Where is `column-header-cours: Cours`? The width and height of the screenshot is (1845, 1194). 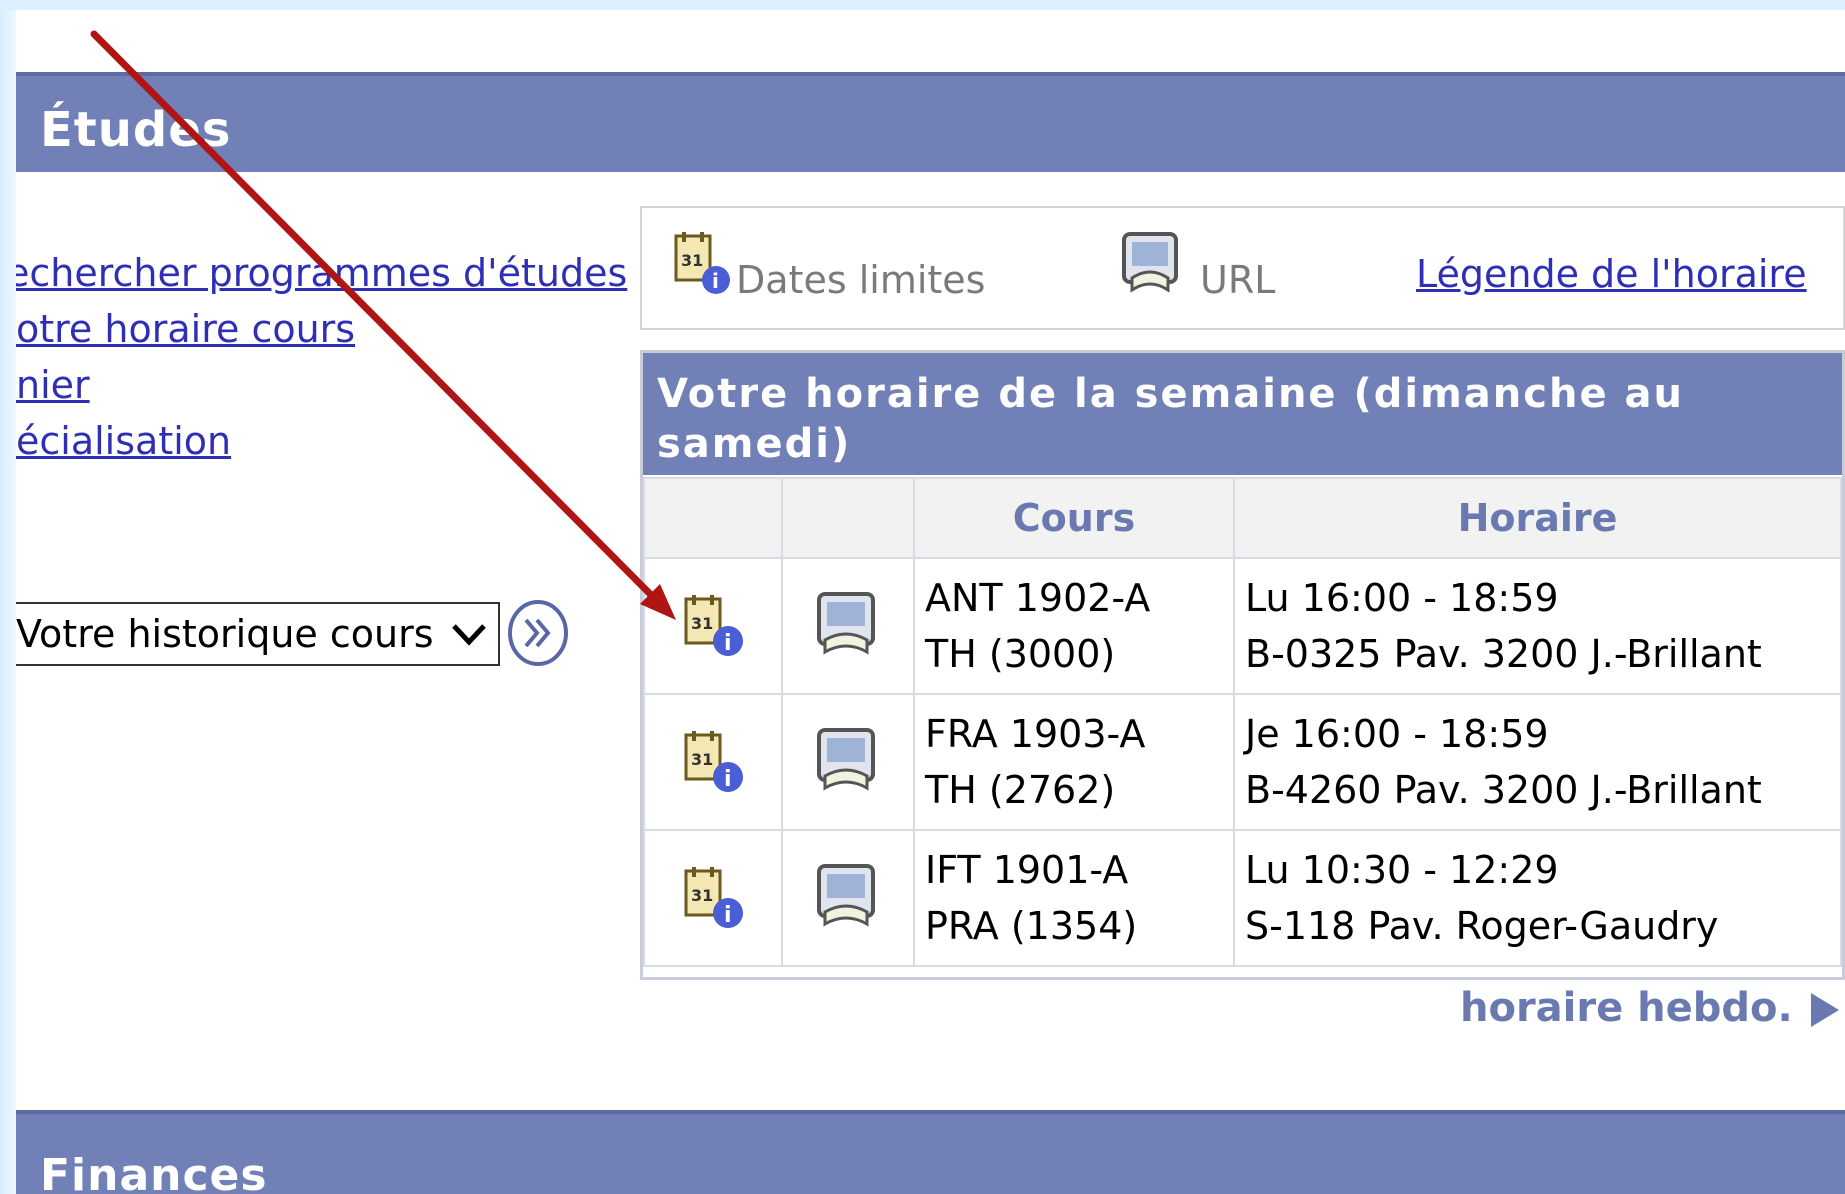 column-header-cours: Cours is located at coordinates (1074, 518).